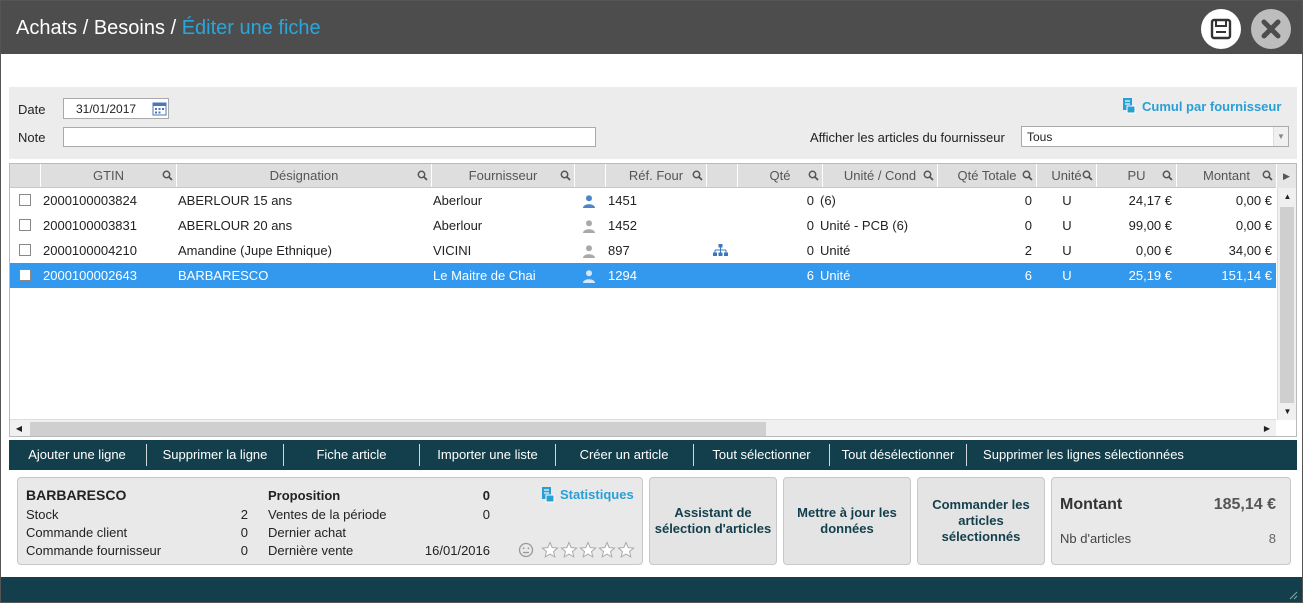 The height and width of the screenshot is (603, 1303). What do you see at coordinates (1067, 275) in the screenshot?
I see `cell-unite: U` at bounding box center [1067, 275].